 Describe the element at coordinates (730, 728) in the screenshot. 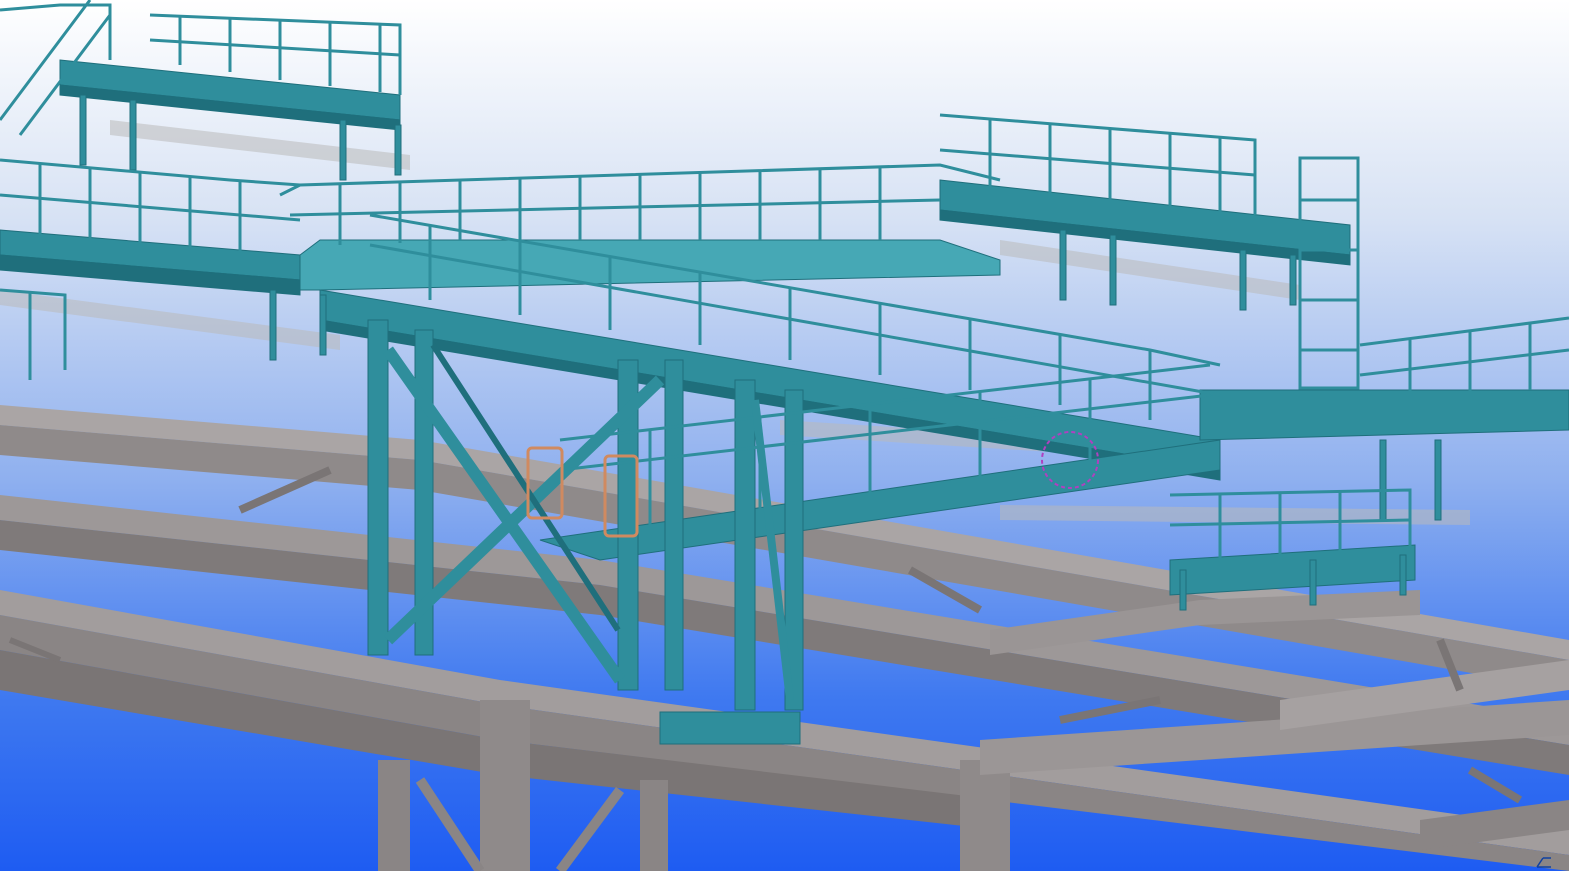

I see `base-beam` at that location.